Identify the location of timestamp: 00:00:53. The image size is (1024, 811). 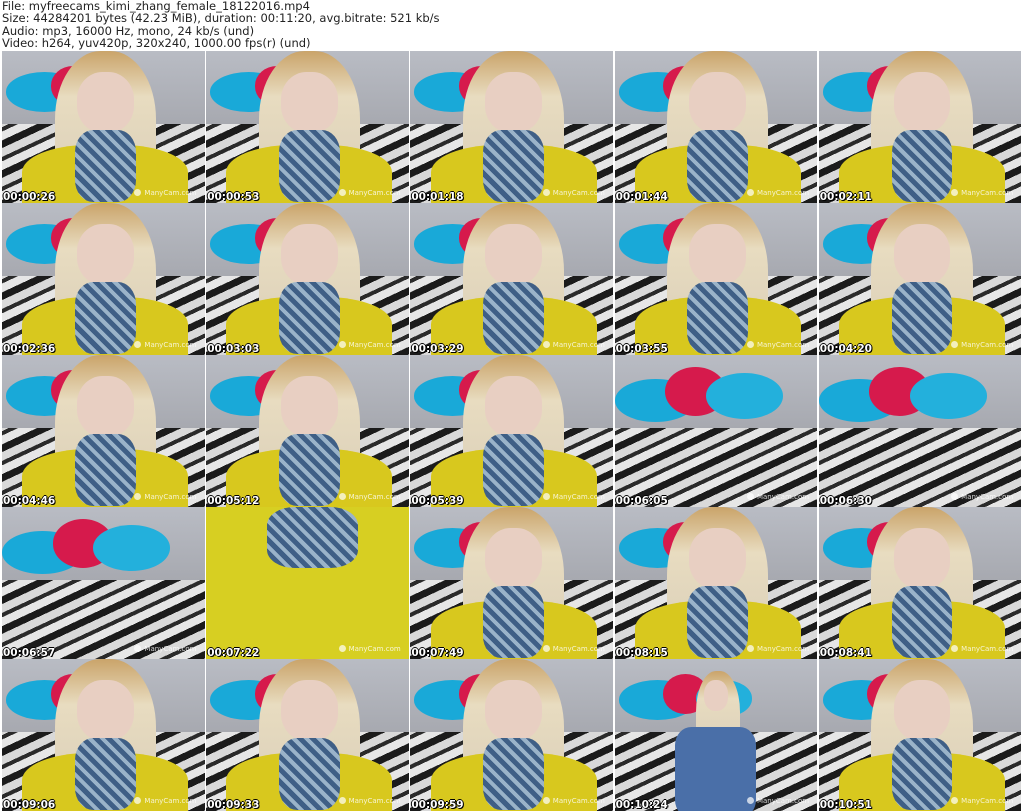
(233, 196).